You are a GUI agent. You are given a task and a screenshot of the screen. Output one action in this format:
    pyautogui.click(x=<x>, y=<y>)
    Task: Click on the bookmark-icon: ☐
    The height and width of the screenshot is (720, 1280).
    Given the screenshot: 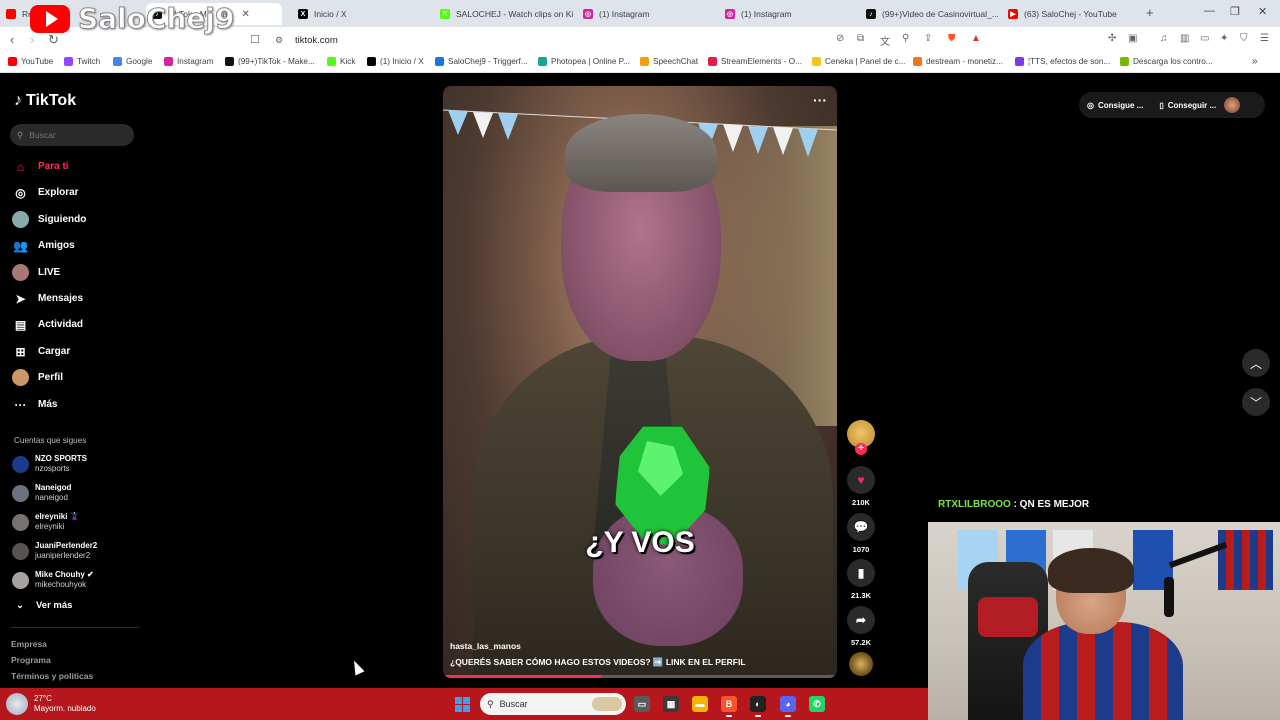 What is the action you would take?
    pyautogui.click(x=255, y=39)
    